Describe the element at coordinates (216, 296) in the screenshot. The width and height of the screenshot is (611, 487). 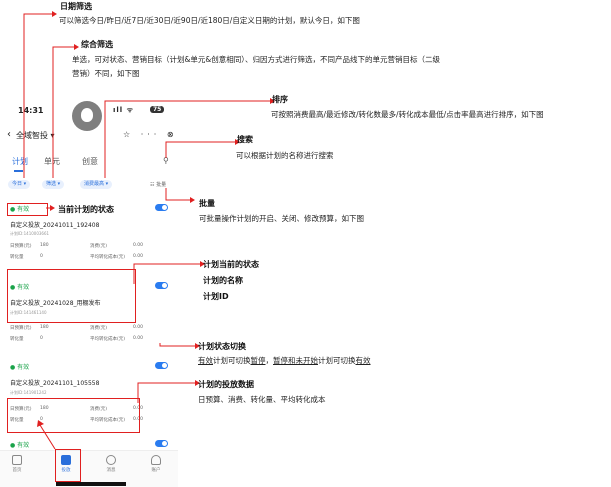
I see `plan-info-line3: 计划ID` at that location.